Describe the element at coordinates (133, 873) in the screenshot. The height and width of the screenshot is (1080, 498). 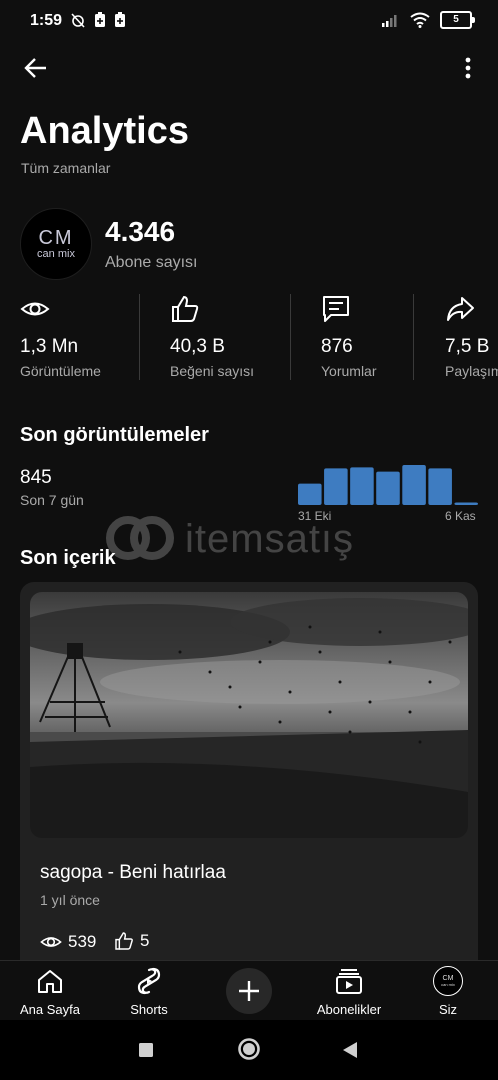
I see `video-title: sagopa - Beni hatırlaa` at that location.